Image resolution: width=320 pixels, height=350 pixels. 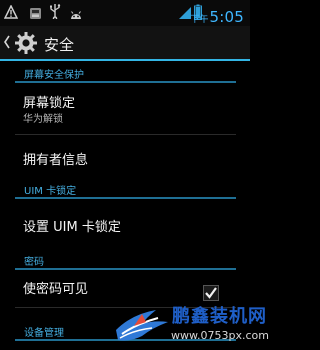 What do you see at coordinates (55, 158) in the screenshot?
I see `owner-info-item: 拥有者信息` at bounding box center [55, 158].